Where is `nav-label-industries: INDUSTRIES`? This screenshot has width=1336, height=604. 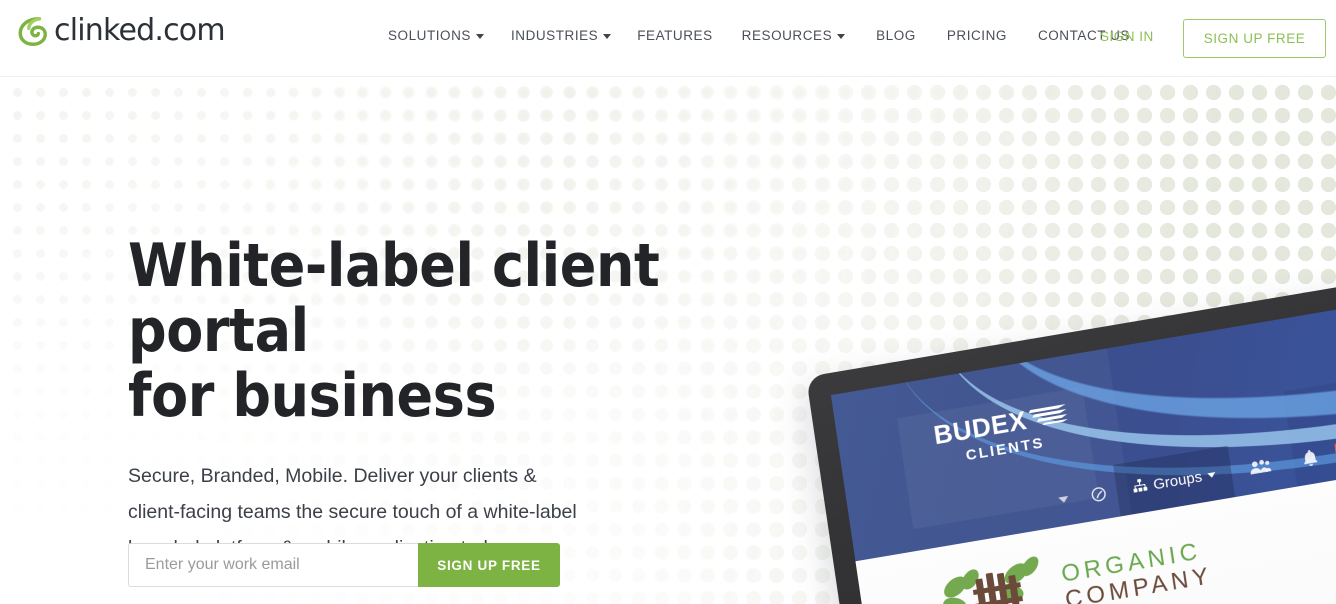
nav-label-industries: INDUSTRIES is located at coordinates (554, 35).